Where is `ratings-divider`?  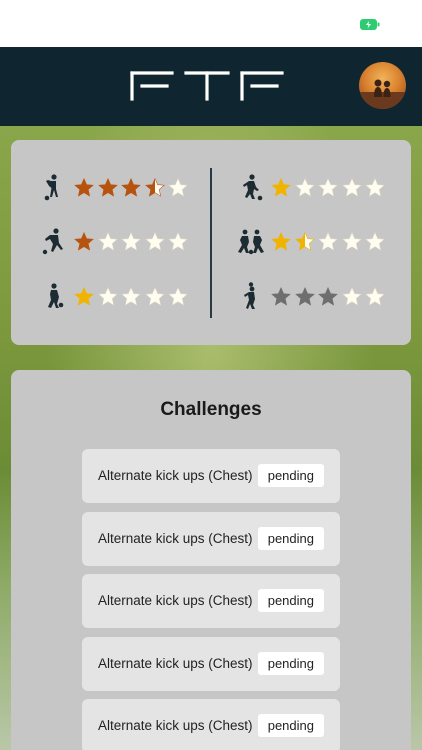 ratings-divider is located at coordinates (211, 243).